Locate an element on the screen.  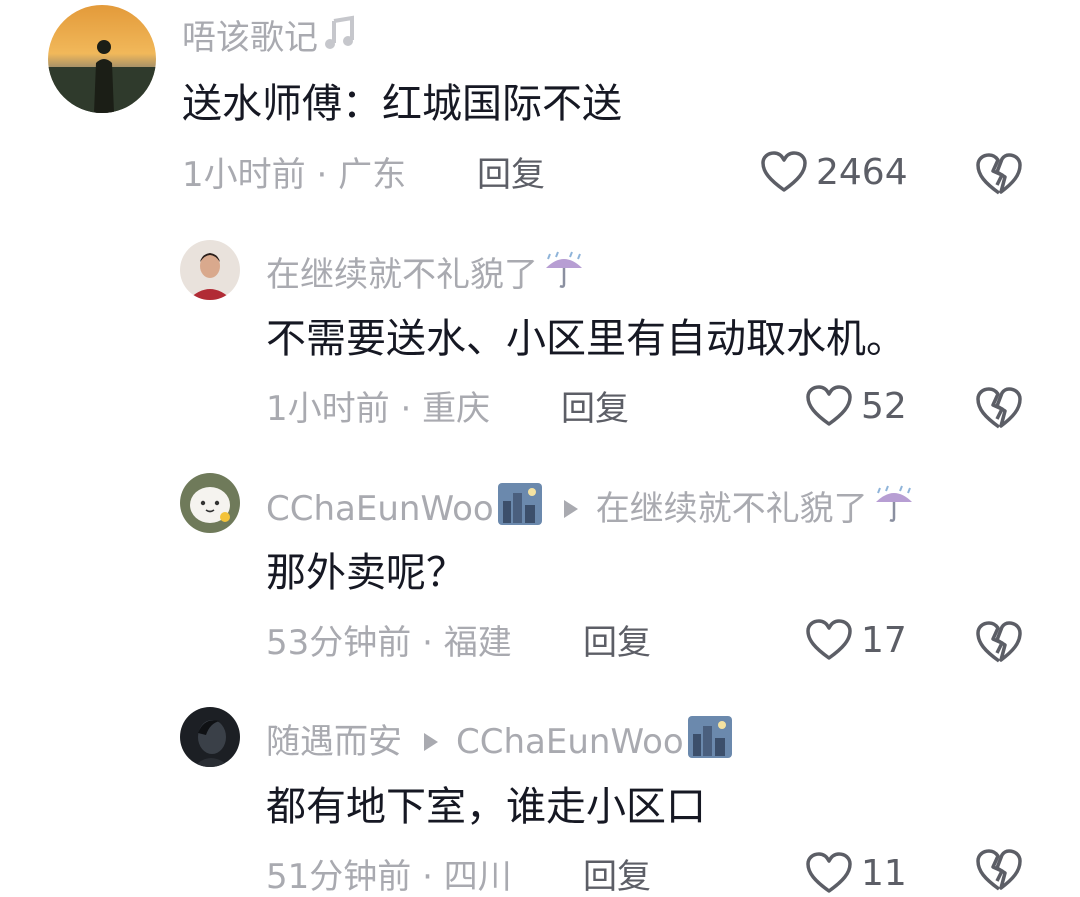
like-button: 52 is located at coordinates (856, 406).